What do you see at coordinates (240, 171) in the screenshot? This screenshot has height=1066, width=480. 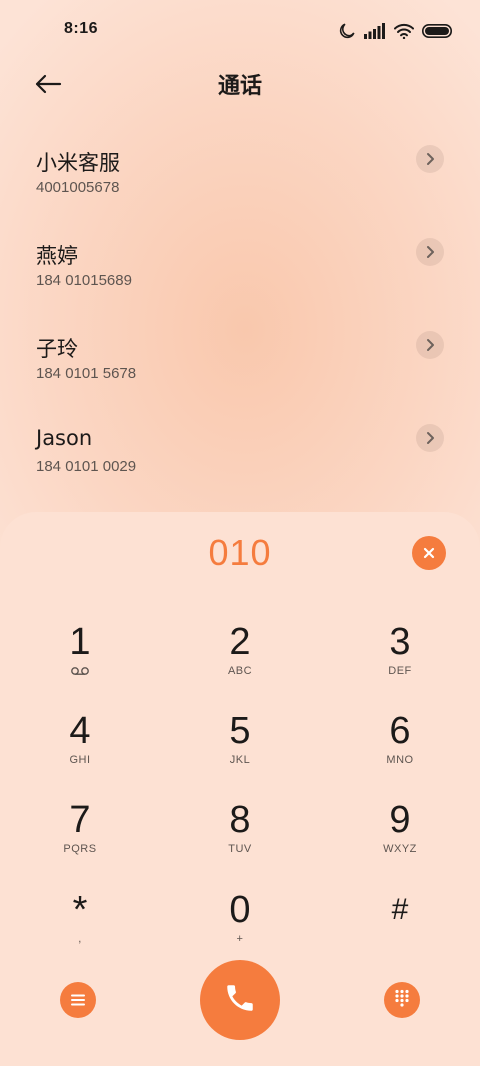 I see `contact-item: 小米客服 4001005678` at bounding box center [240, 171].